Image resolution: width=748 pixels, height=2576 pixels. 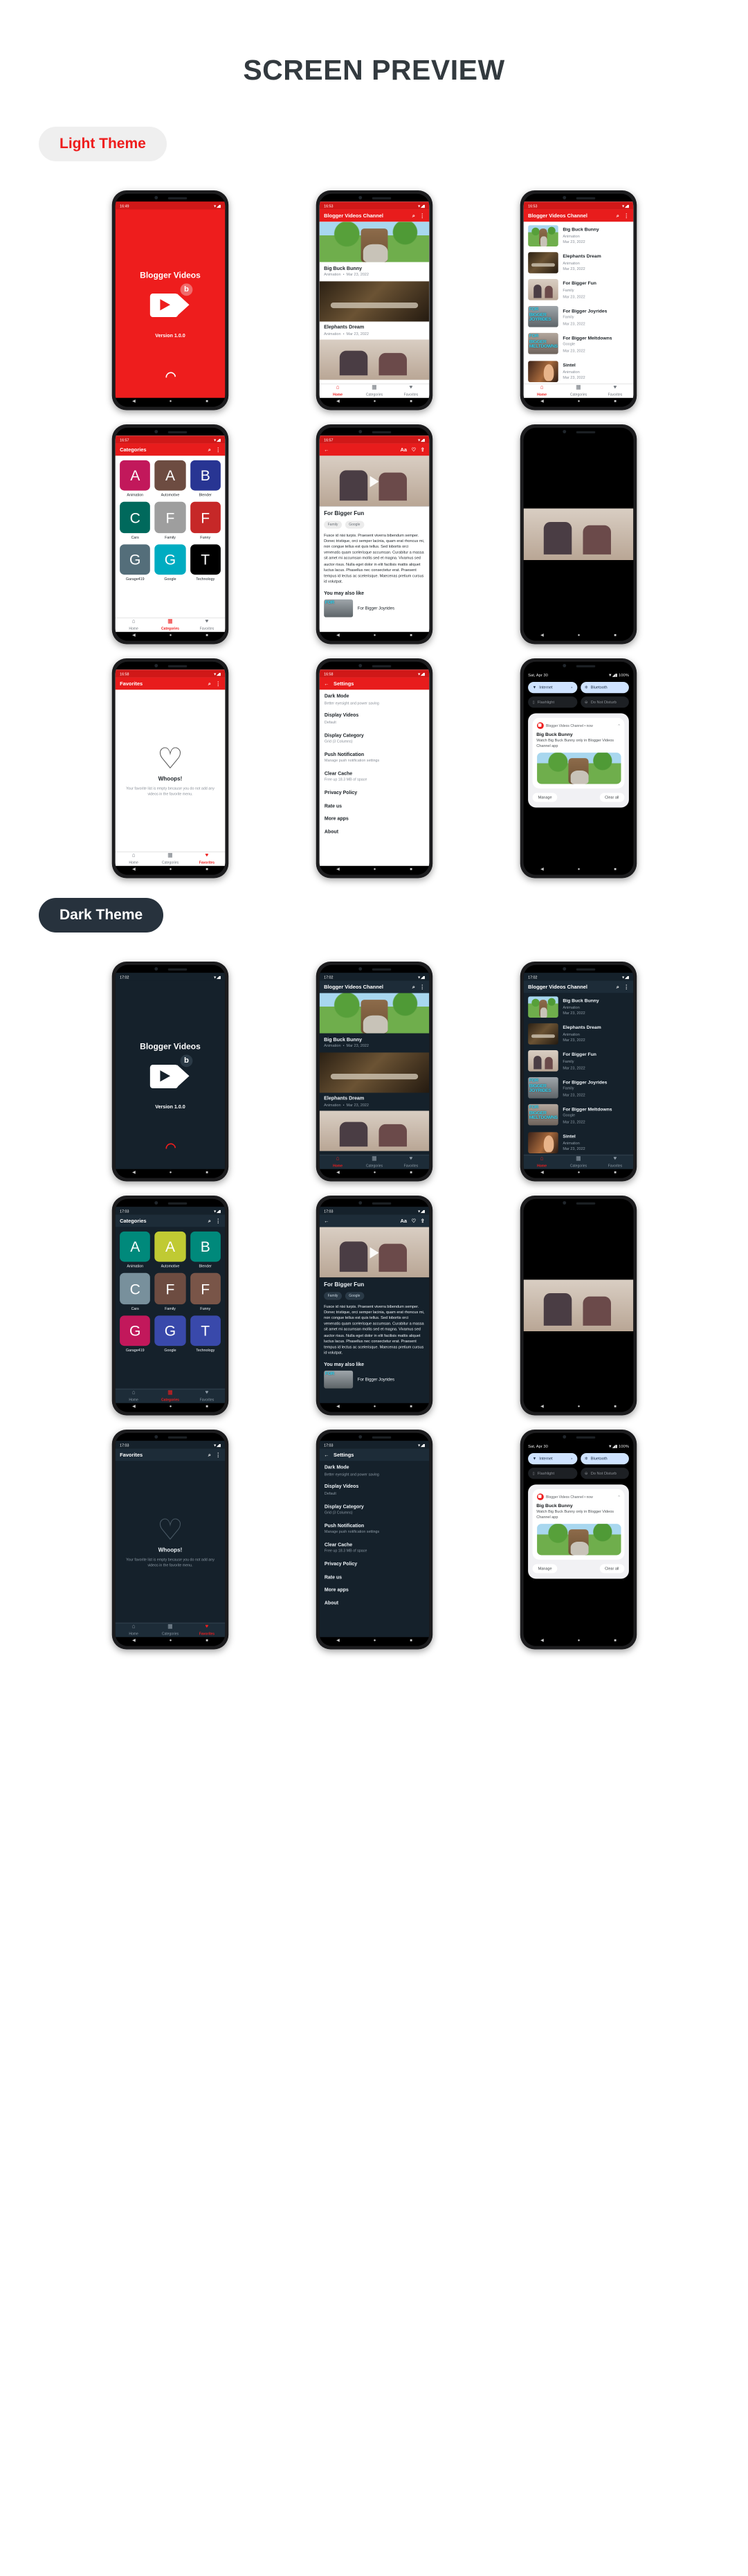 What do you see at coordinates (403, 450) in the screenshot?
I see `font-size-icon: Aa` at bounding box center [403, 450].